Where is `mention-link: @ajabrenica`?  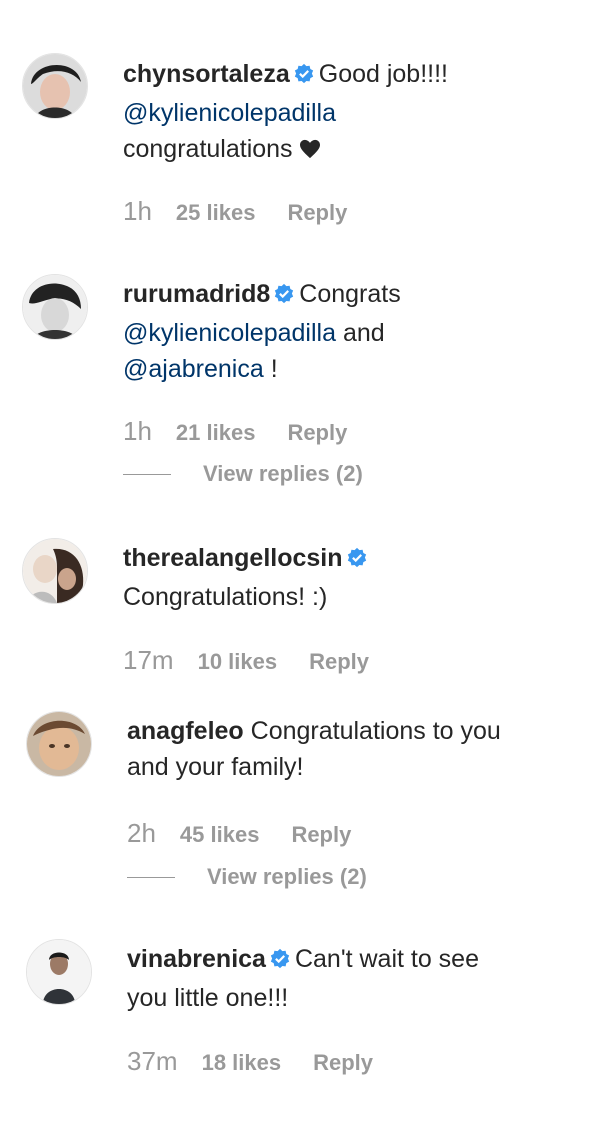 mention-link: @ajabrenica is located at coordinates (193, 369).